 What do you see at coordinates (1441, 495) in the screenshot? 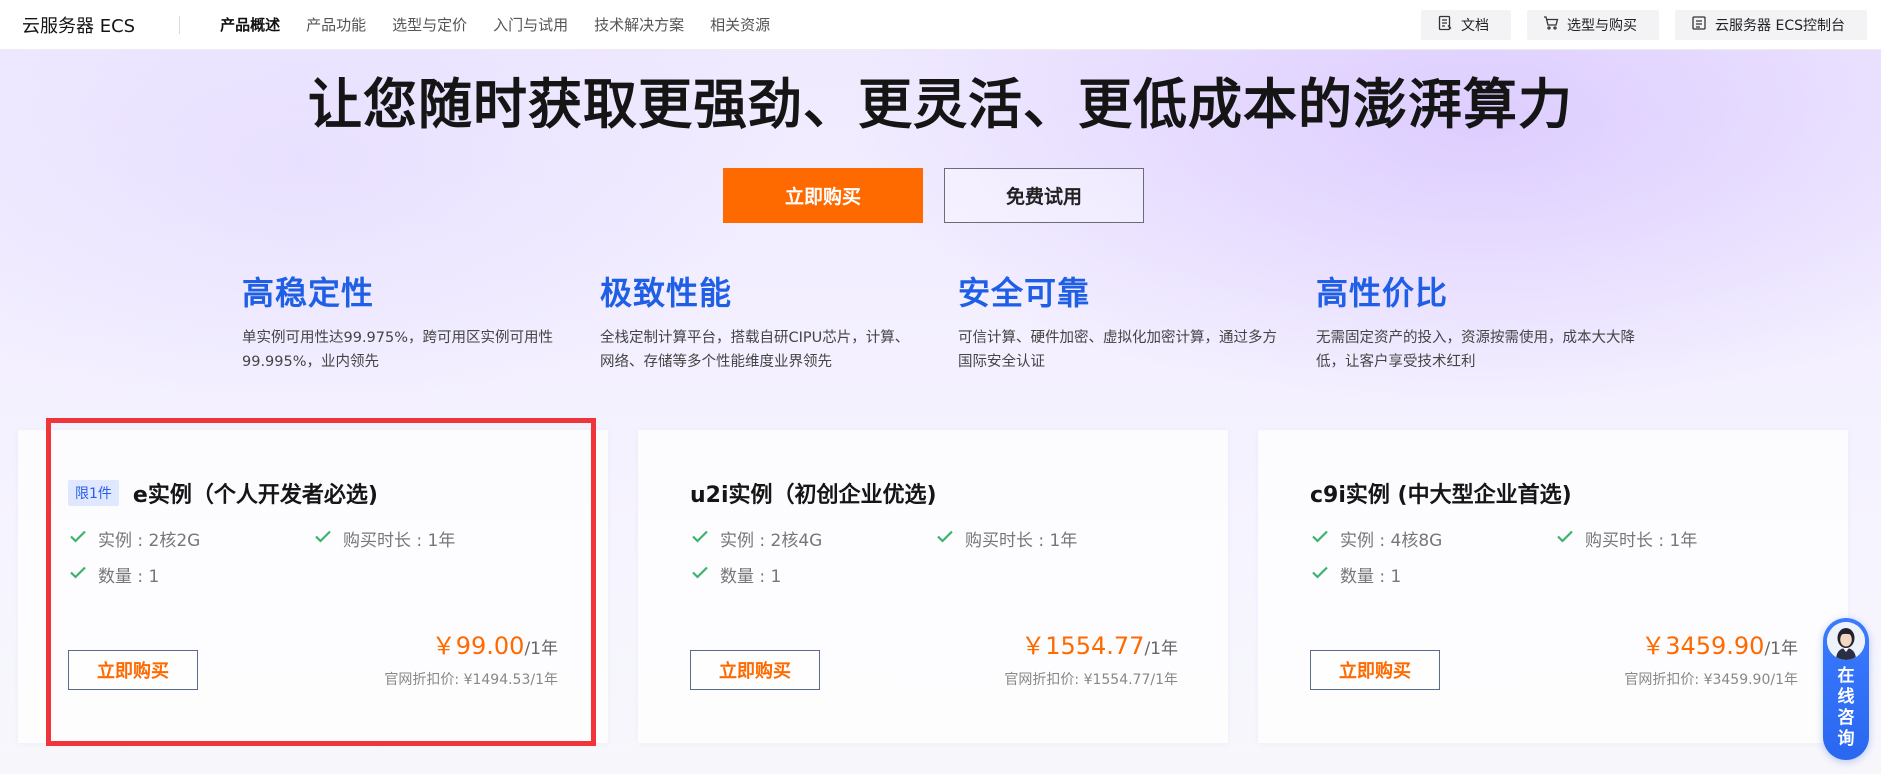
I see `card-title: c9i实例 (中大型企业首选)` at bounding box center [1441, 495].